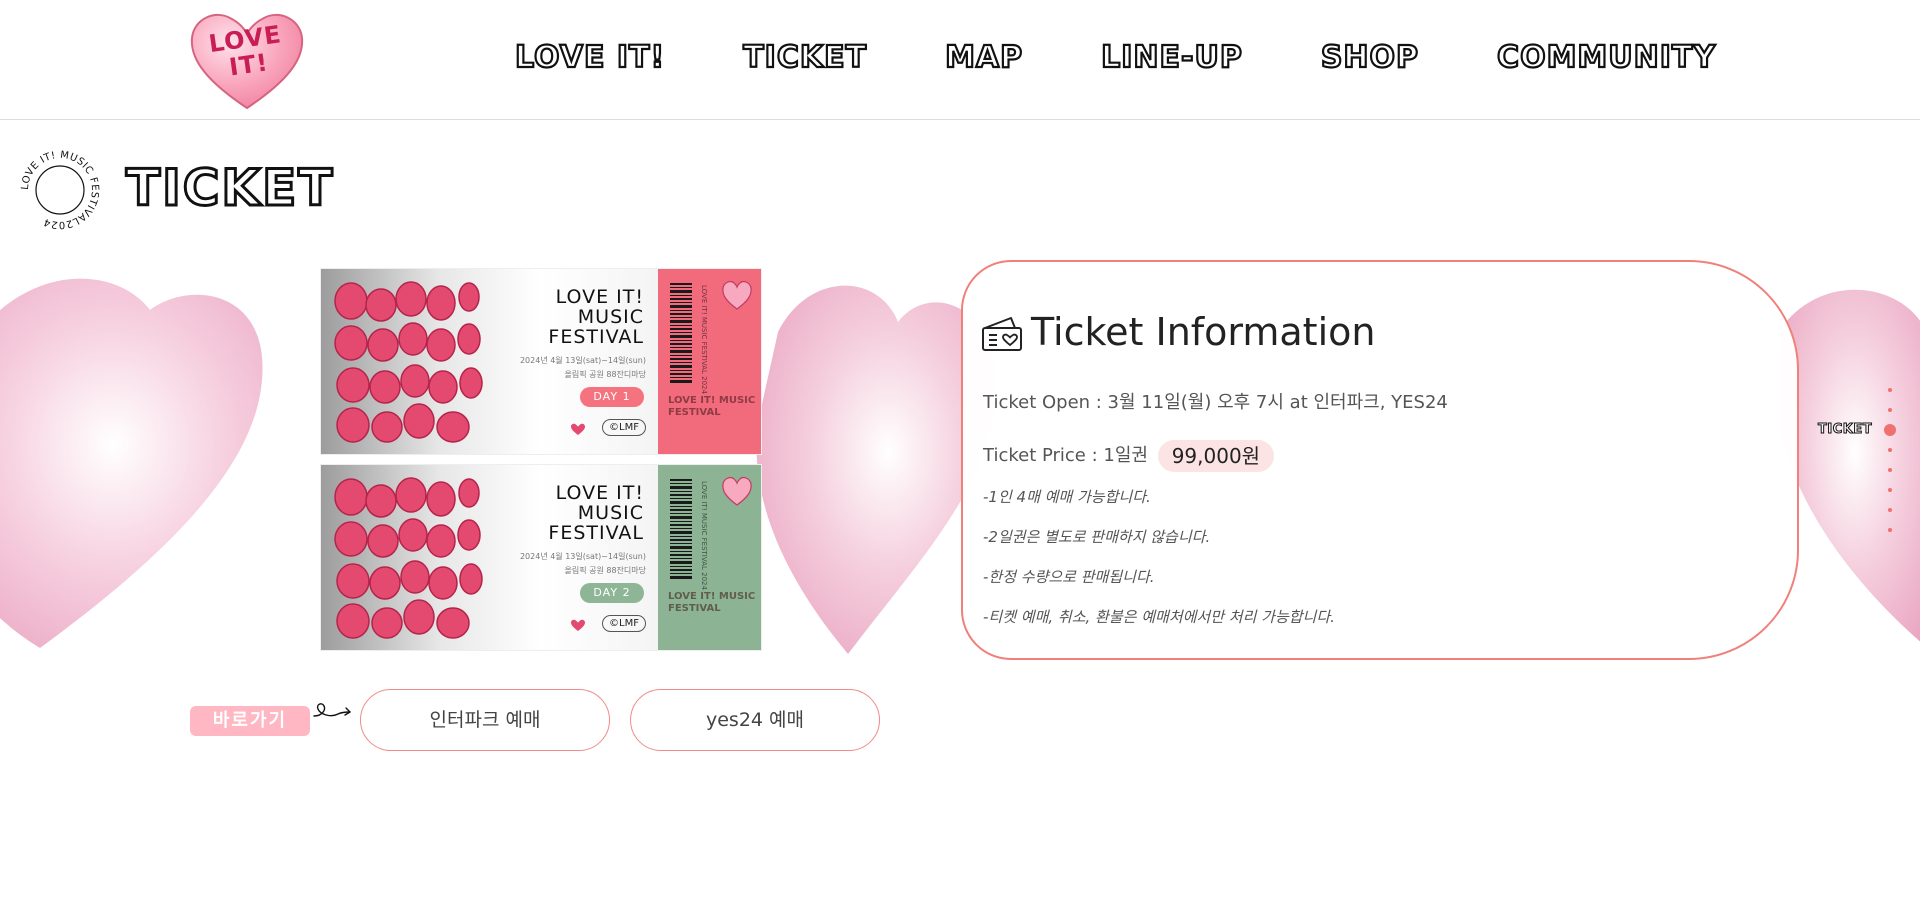 The height and width of the screenshot is (919, 1920). Describe the element at coordinates (1890, 430) in the screenshot. I see `side-nav-dot-active` at that location.